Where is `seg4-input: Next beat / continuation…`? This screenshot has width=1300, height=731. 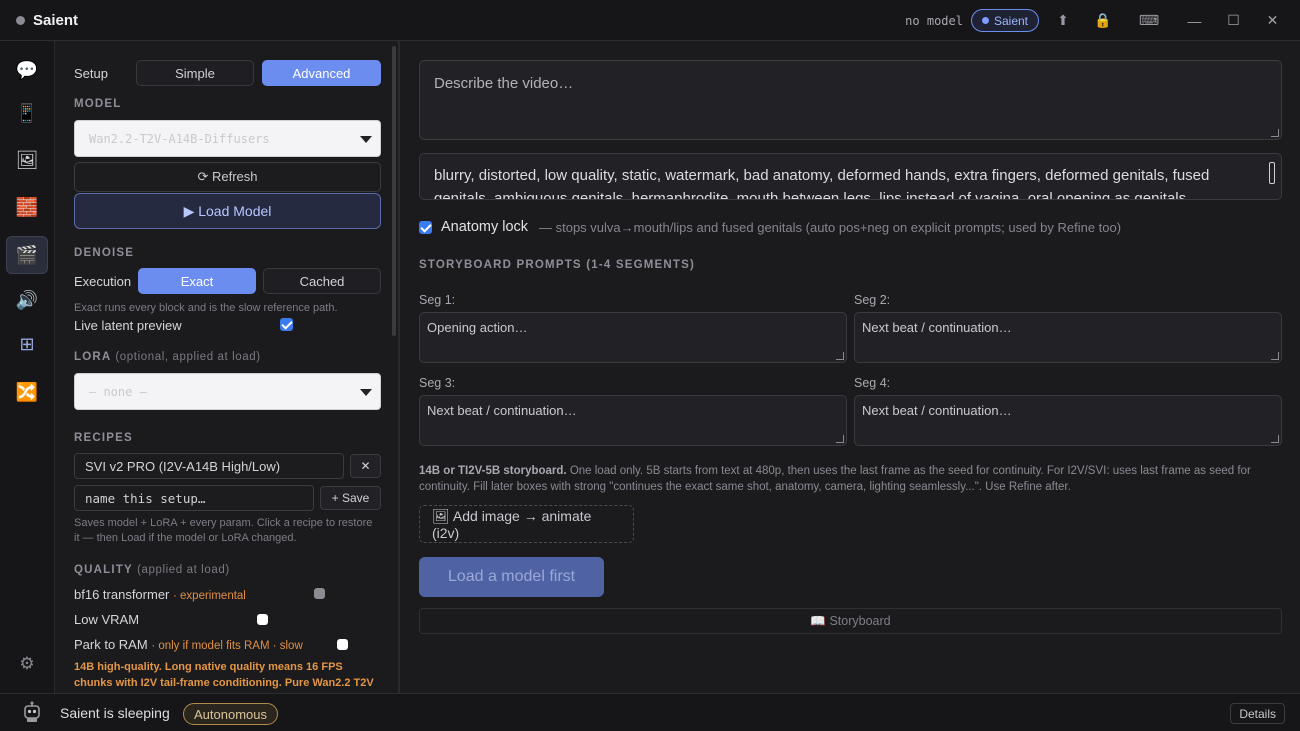 seg4-input: Next beat / continuation… is located at coordinates (1068, 420).